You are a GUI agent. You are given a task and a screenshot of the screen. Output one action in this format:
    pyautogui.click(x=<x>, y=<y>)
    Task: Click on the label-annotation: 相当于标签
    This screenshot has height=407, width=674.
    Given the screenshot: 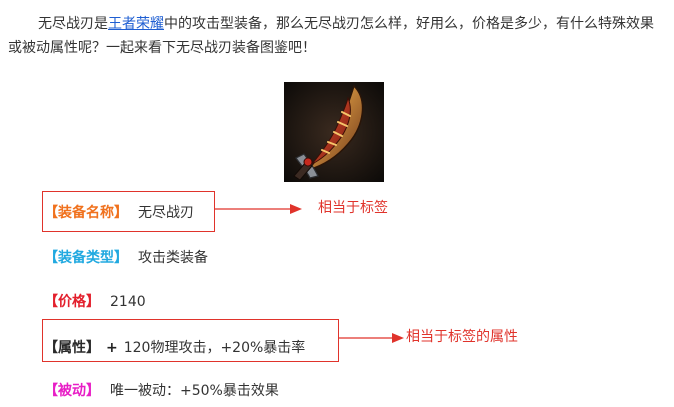 What is the action you would take?
    pyautogui.click(x=353, y=208)
    